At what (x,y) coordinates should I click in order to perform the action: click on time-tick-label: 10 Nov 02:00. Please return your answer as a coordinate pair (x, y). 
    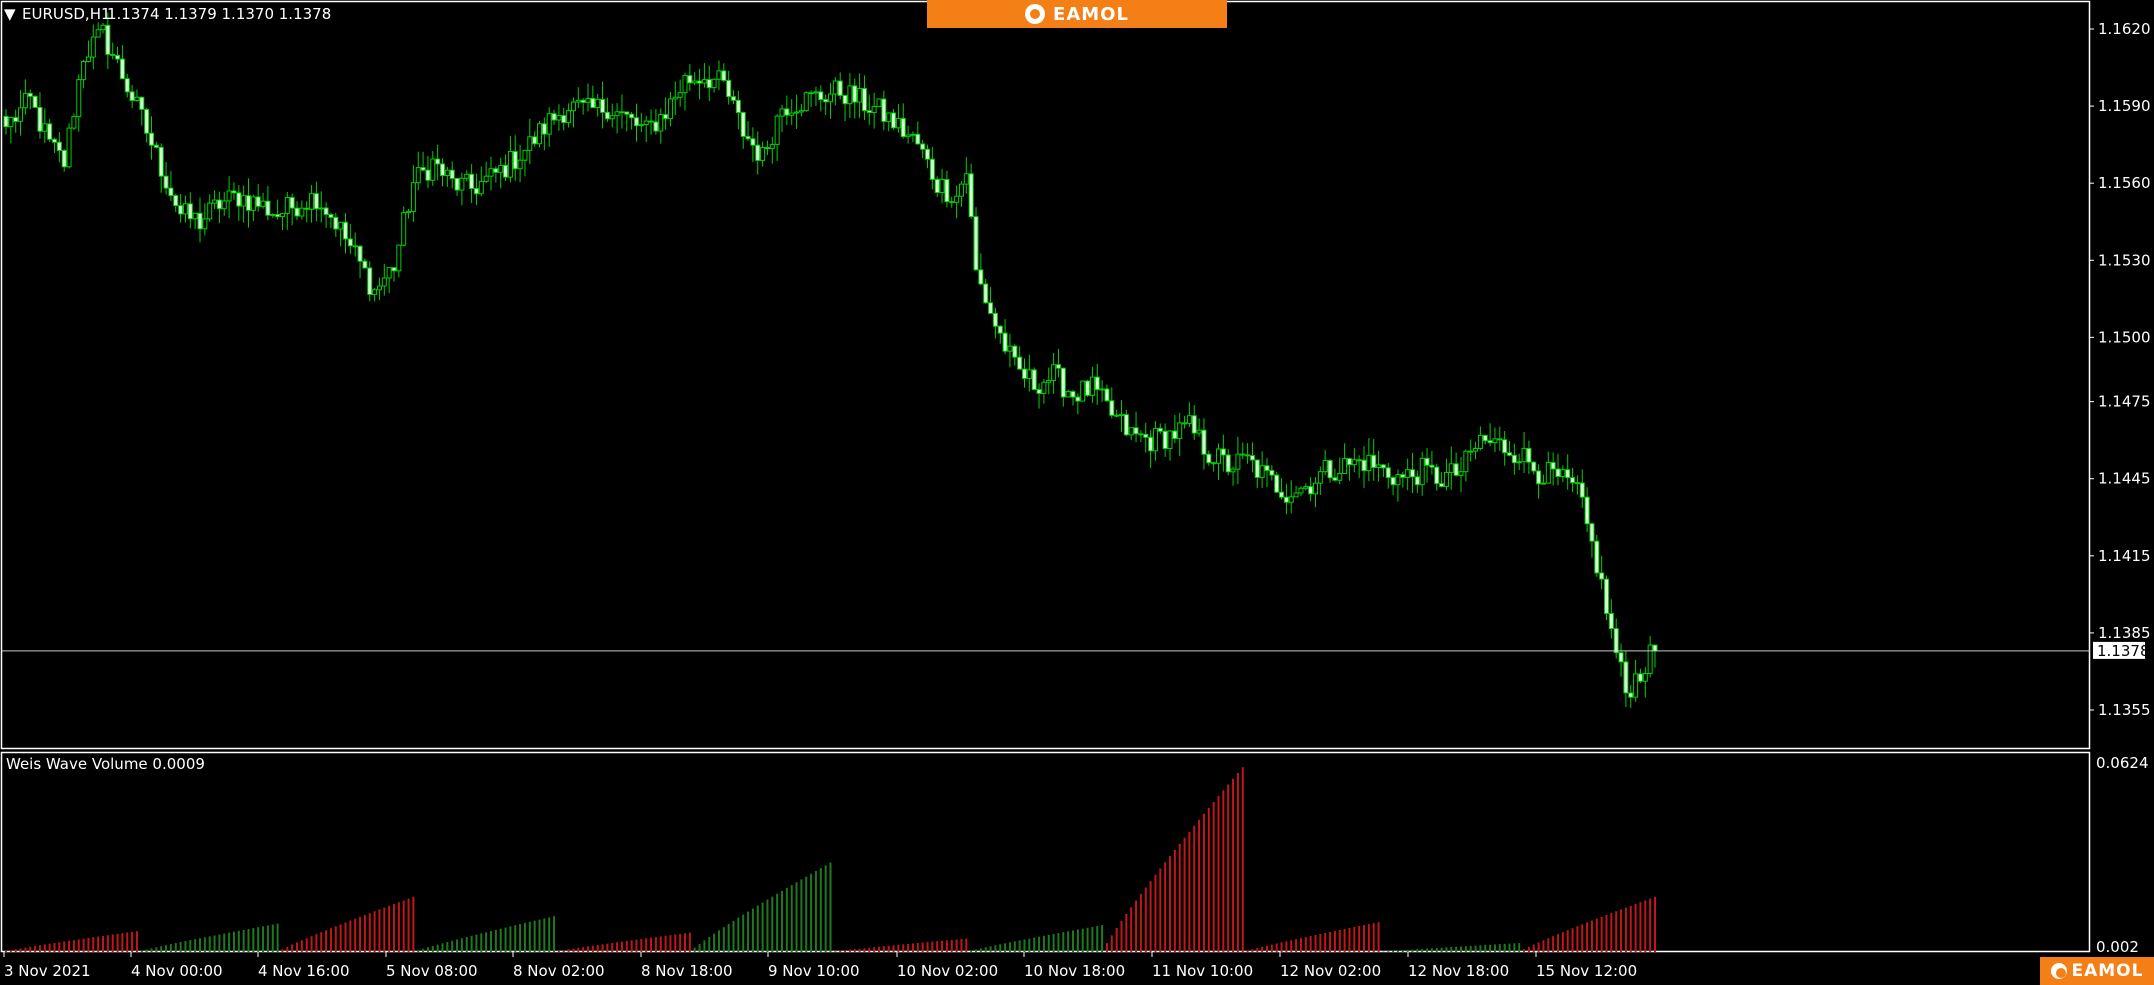
    Looking at the image, I should click on (947, 971).